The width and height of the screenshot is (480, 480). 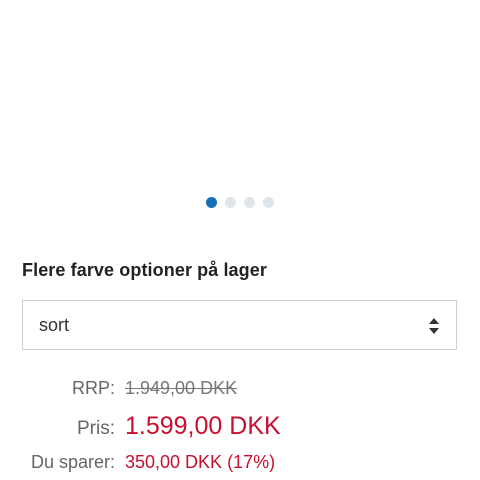 What do you see at coordinates (96, 428) in the screenshot?
I see `price-label: Pris:` at bounding box center [96, 428].